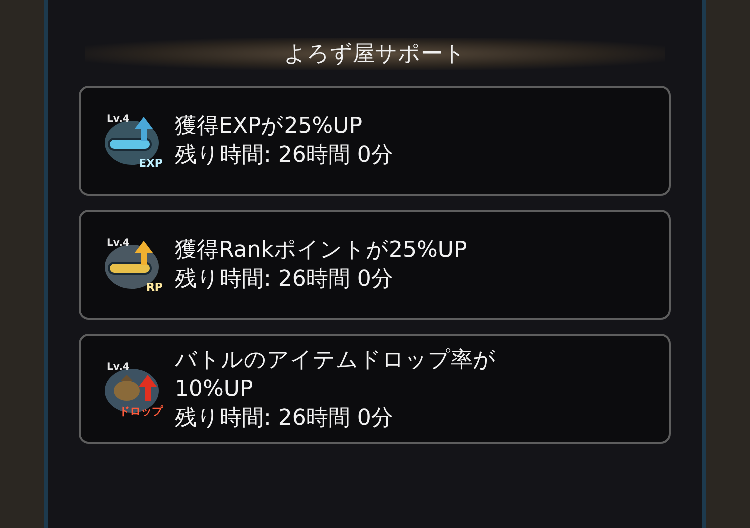 The width and height of the screenshot is (750, 528). I want to click on dialog-title: よろず屋サポート, so click(375, 54).